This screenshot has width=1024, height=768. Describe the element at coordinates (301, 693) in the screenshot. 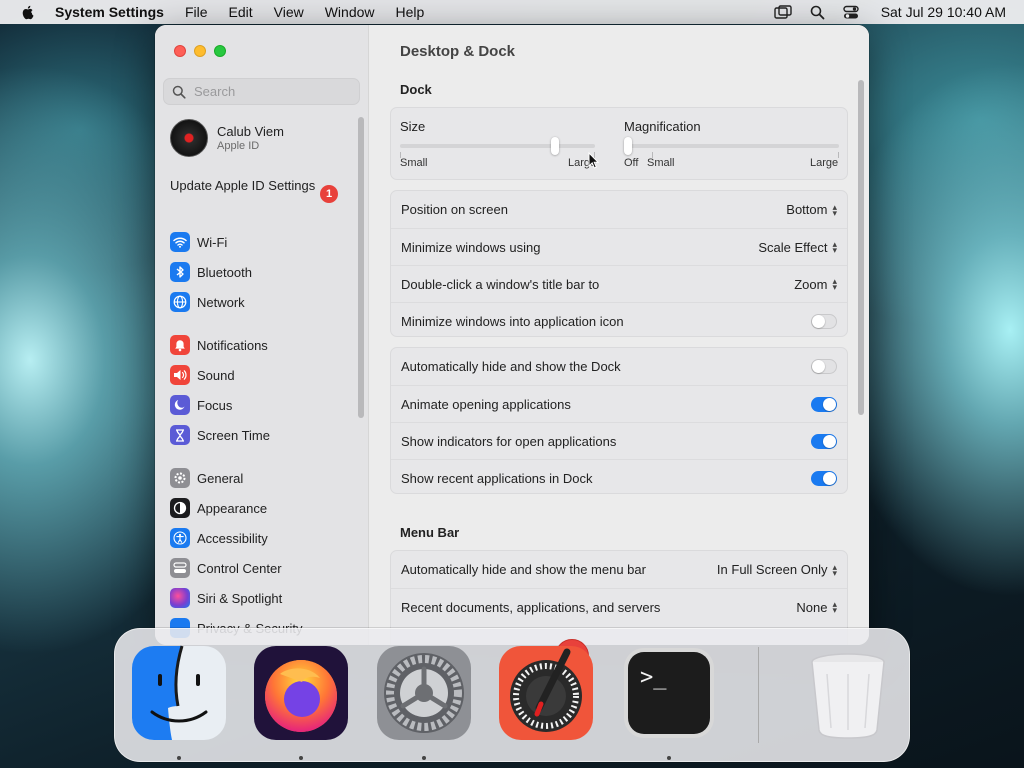

I see `dock-firefox` at that location.